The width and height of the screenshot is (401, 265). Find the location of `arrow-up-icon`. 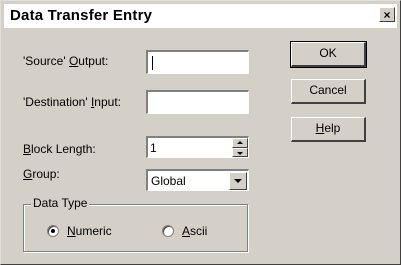

arrow-up-icon is located at coordinates (240, 142).